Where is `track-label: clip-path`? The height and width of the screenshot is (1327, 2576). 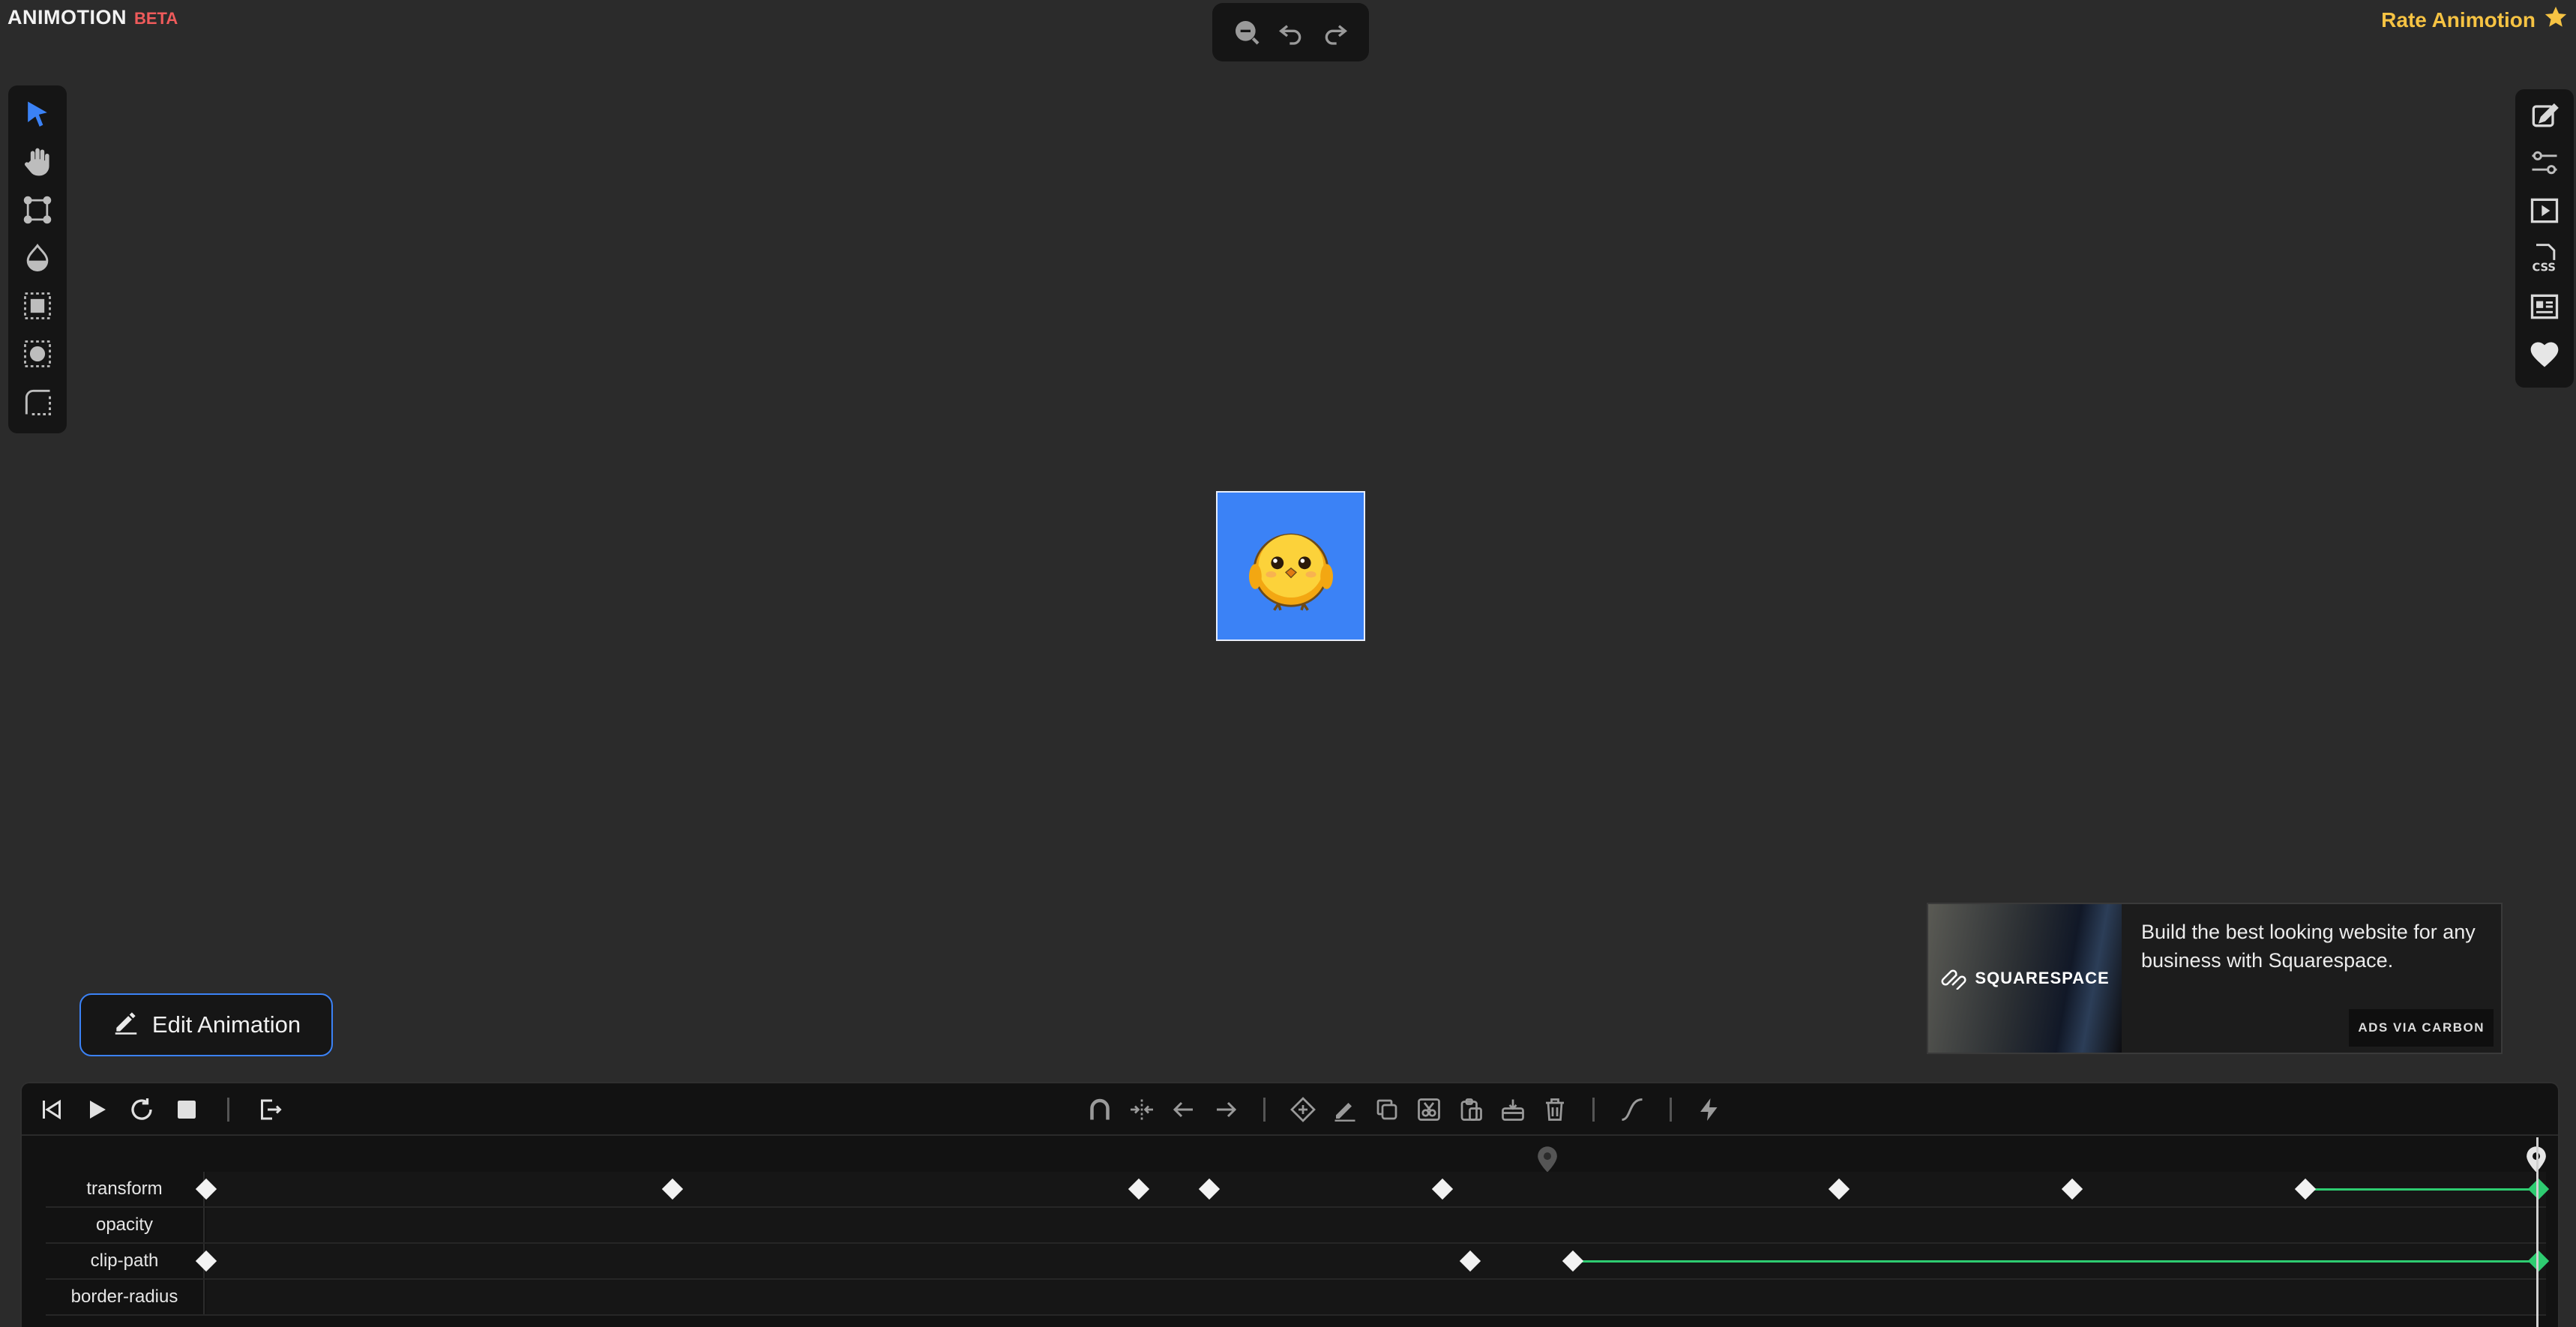
track-label: clip-path is located at coordinates (125, 1261).